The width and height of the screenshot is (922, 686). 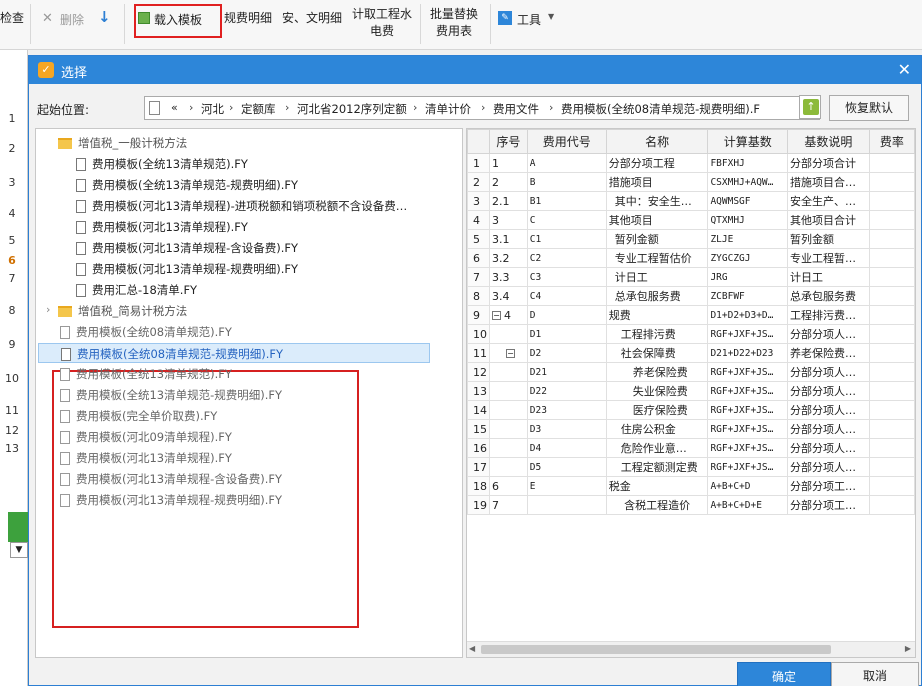 I want to click on breadcrumb-item: 费用文件, so click(x=516, y=109).